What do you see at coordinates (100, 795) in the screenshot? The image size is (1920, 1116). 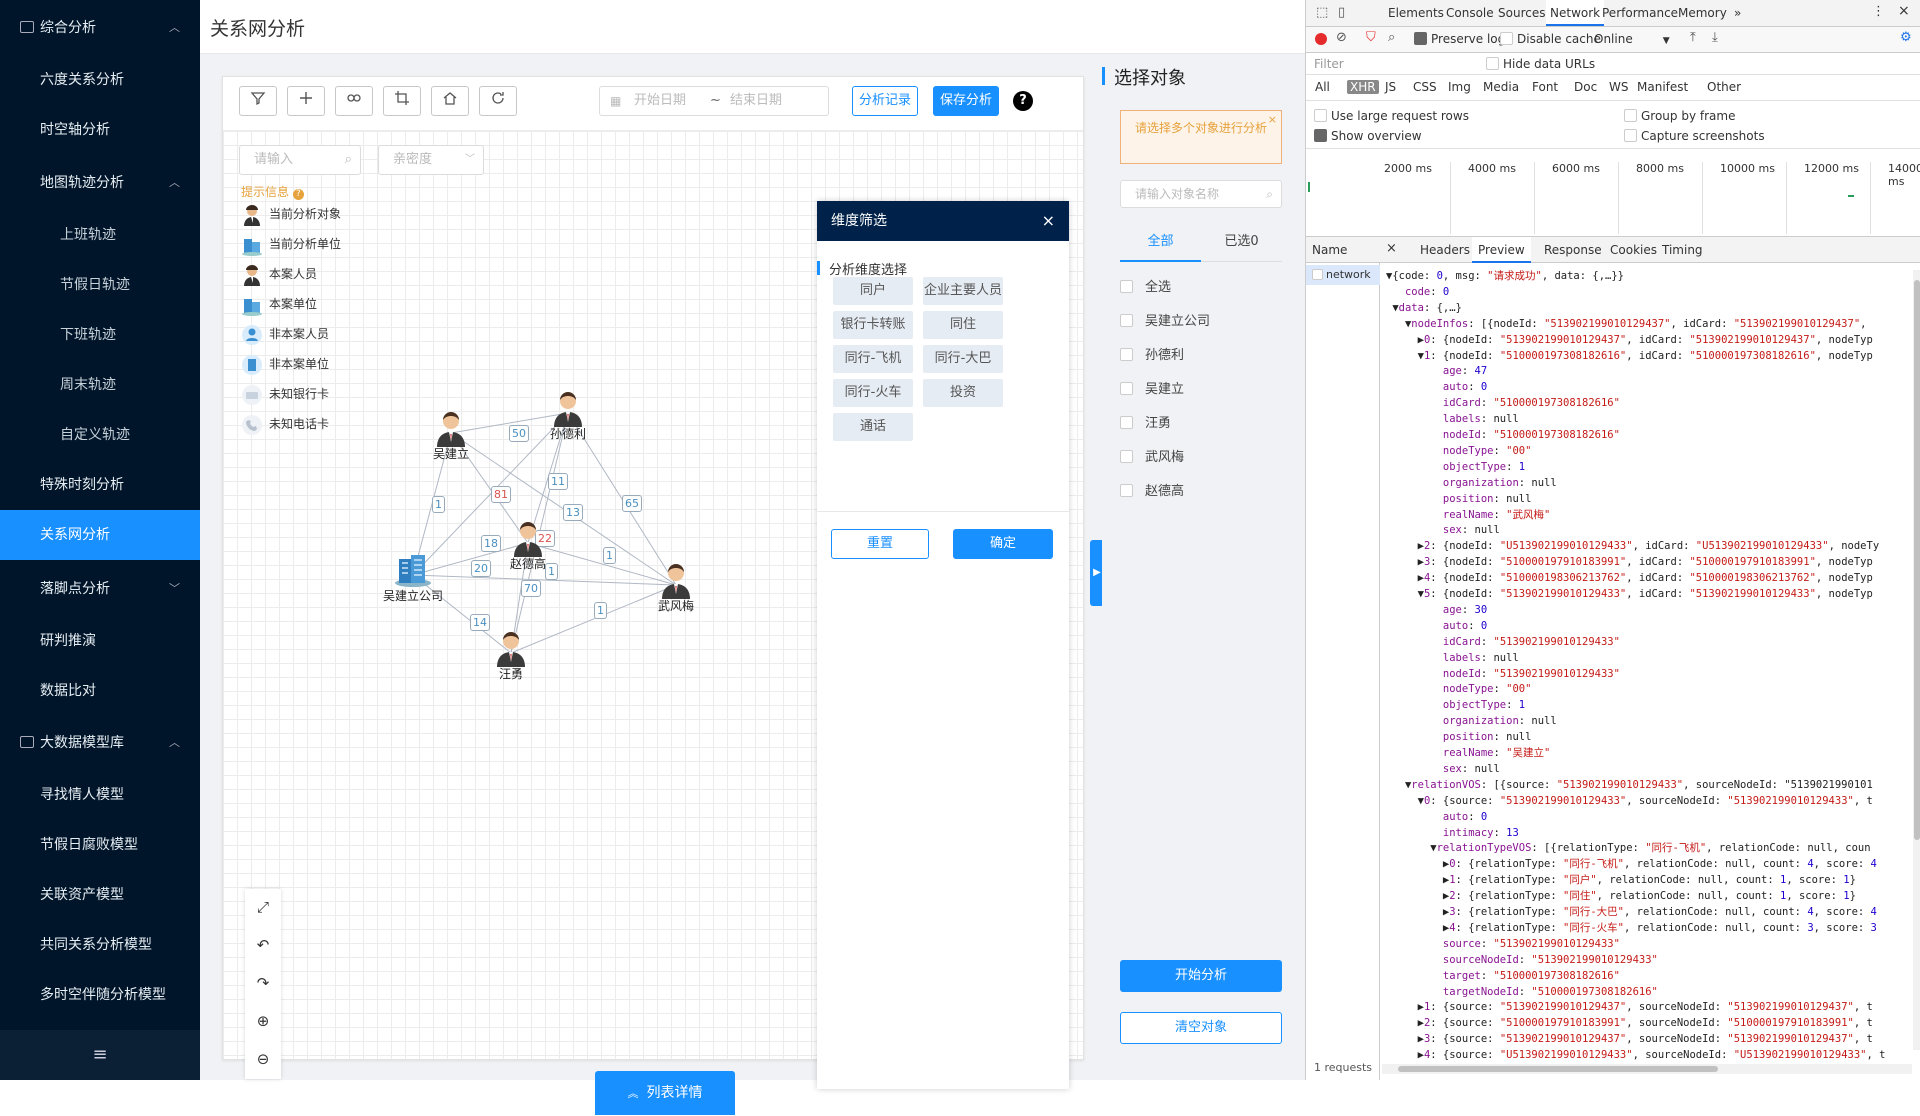 I see `sidebar-item-15: 寻找情人模型` at bounding box center [100, 795].